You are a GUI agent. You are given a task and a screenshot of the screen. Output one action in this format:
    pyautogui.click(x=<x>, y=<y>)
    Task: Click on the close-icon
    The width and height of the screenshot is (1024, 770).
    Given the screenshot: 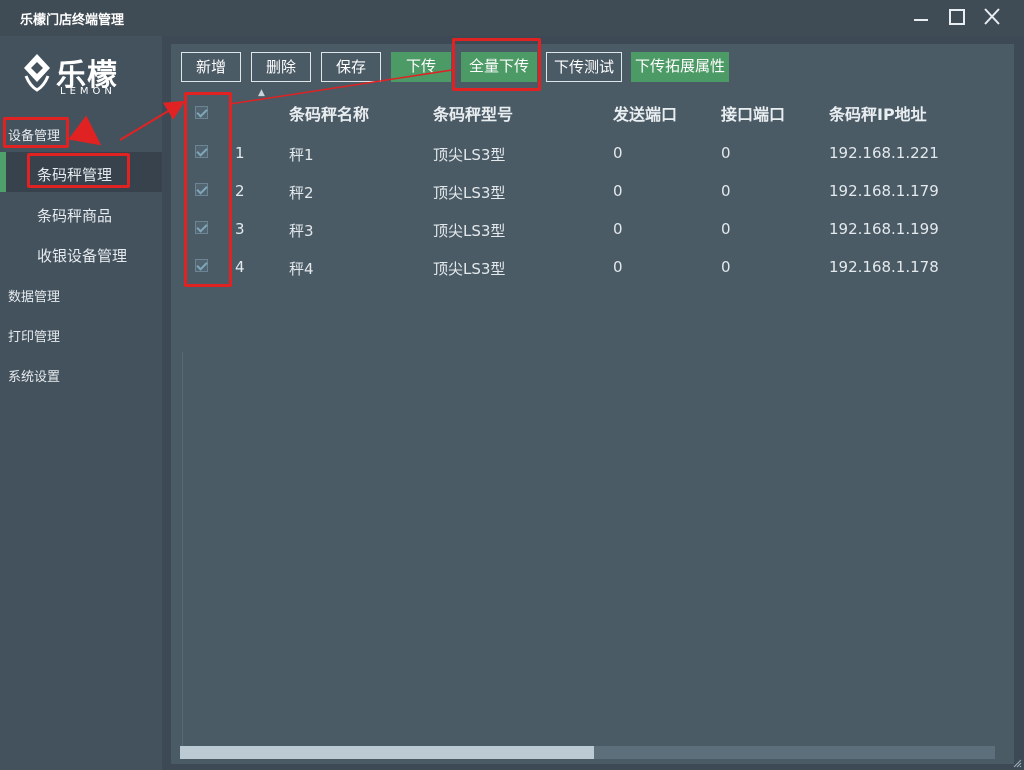 What is the action you would take?
    pyautogui.click(x=992, y=17)
    